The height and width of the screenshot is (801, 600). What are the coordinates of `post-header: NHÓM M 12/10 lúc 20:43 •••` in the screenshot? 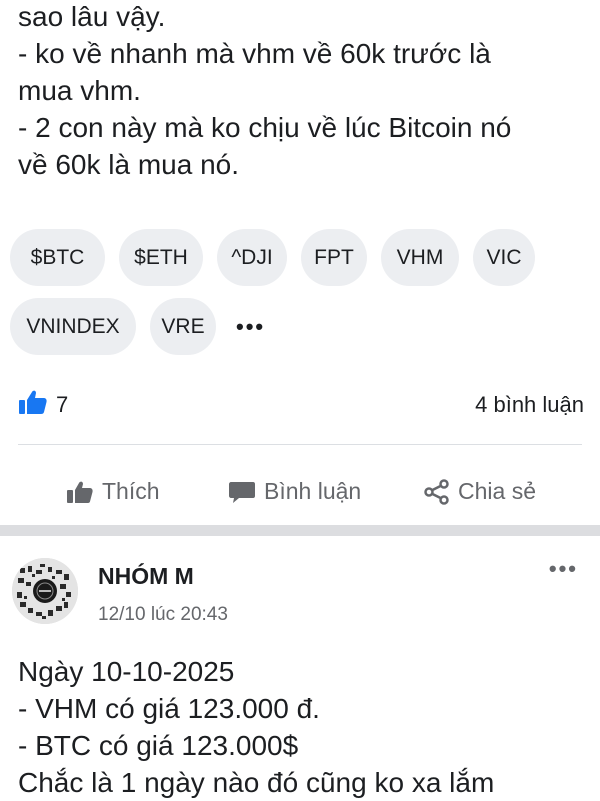 It's located at (300, 594).